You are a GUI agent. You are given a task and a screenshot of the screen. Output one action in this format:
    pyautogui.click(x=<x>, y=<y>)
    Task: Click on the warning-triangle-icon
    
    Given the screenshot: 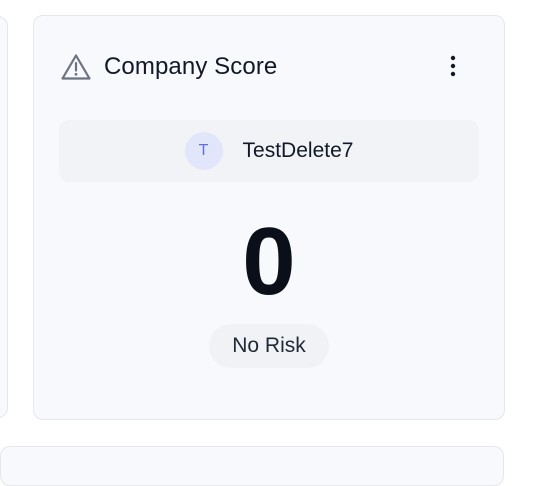 What is the action you would take?
    pyautogui.click(x=76, y=67)
    